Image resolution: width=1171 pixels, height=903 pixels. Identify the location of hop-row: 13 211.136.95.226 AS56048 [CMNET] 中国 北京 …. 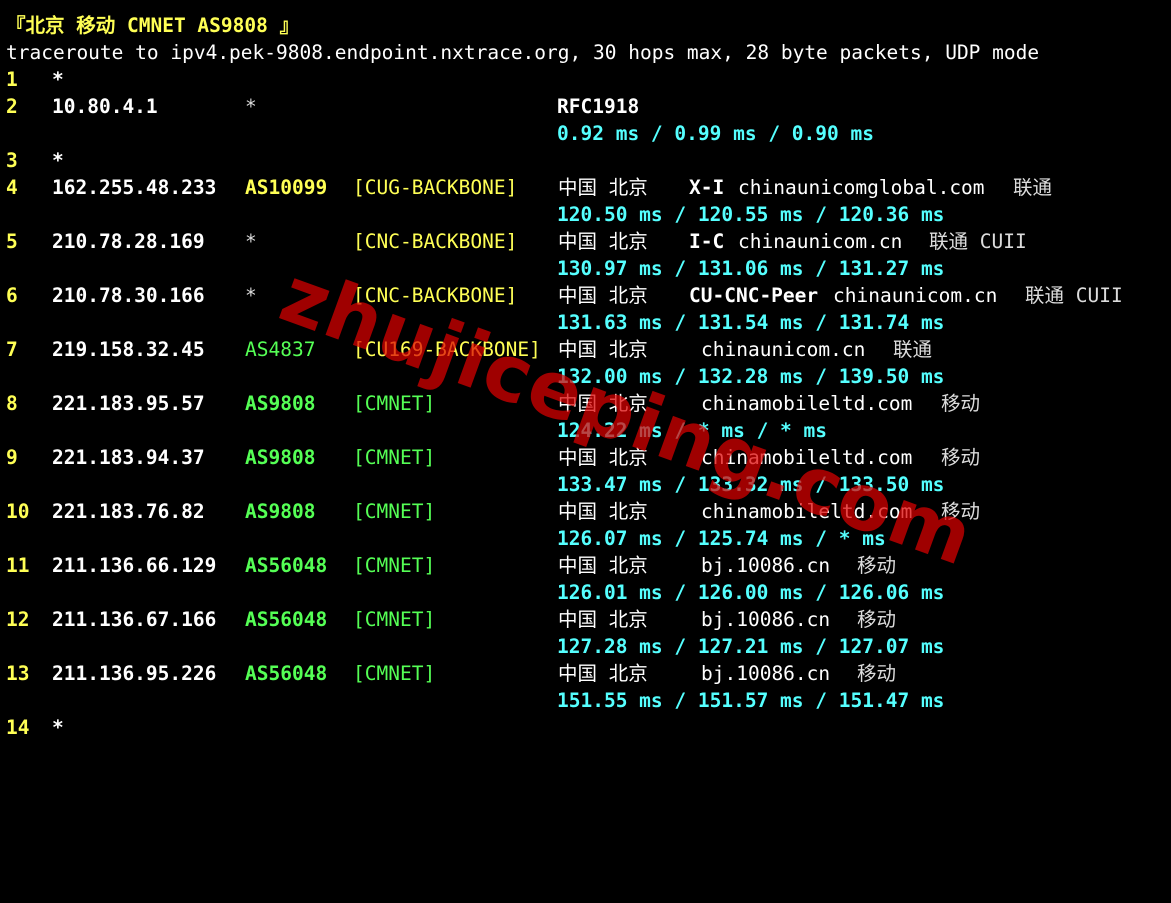
(448, 673).